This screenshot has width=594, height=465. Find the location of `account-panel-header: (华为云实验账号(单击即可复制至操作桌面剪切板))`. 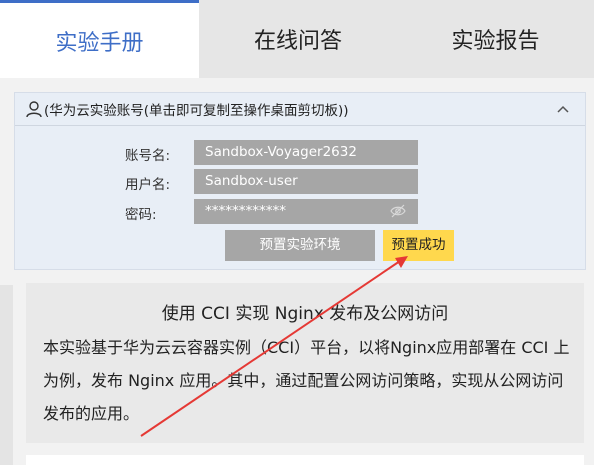

account-panel-header: (华为云实验账号(单击即可复制至操作桌面剪切板)) is located at coordinates (300, 109).